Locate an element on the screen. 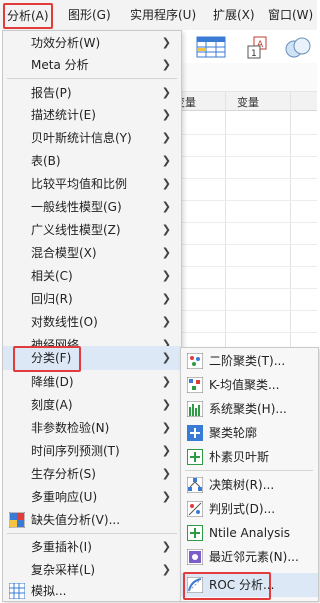  hierarchical-cluster-icon is located at coordinates (195, 409).